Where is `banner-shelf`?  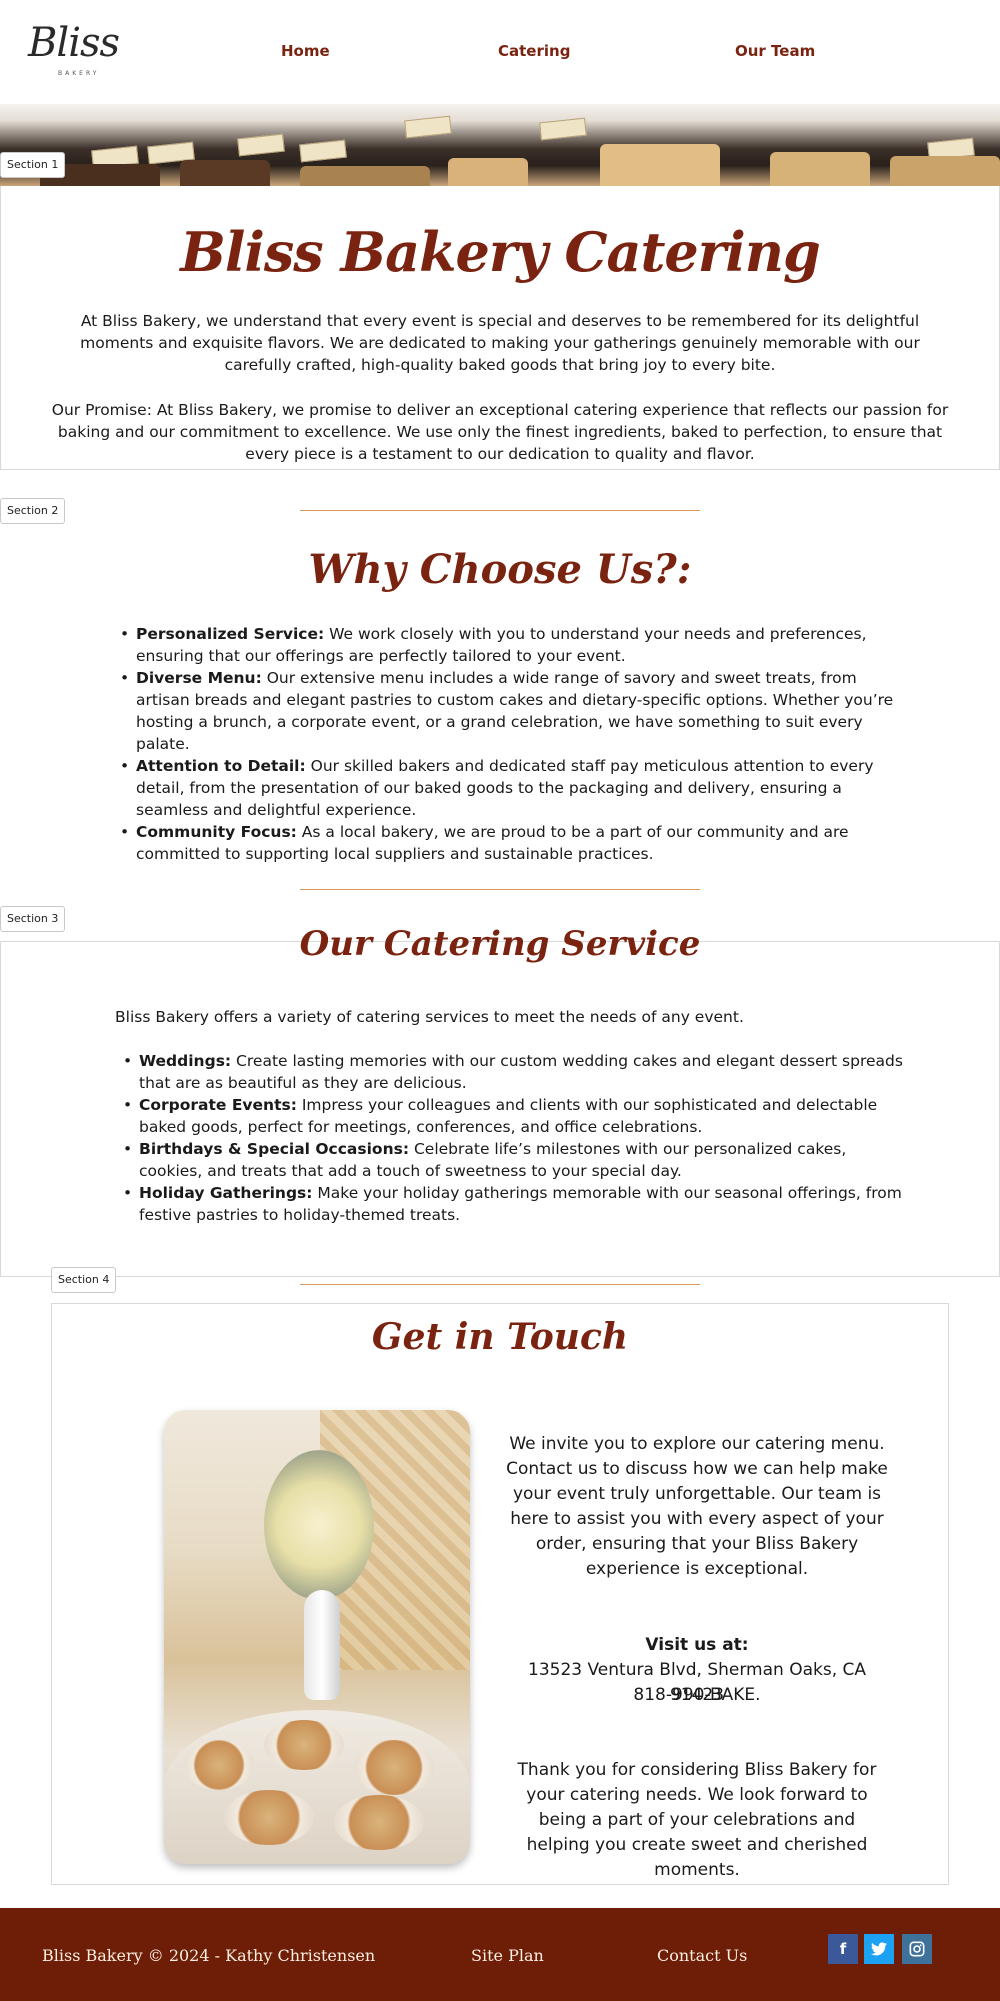 banner-shelf is located at coordinates (500, 111).